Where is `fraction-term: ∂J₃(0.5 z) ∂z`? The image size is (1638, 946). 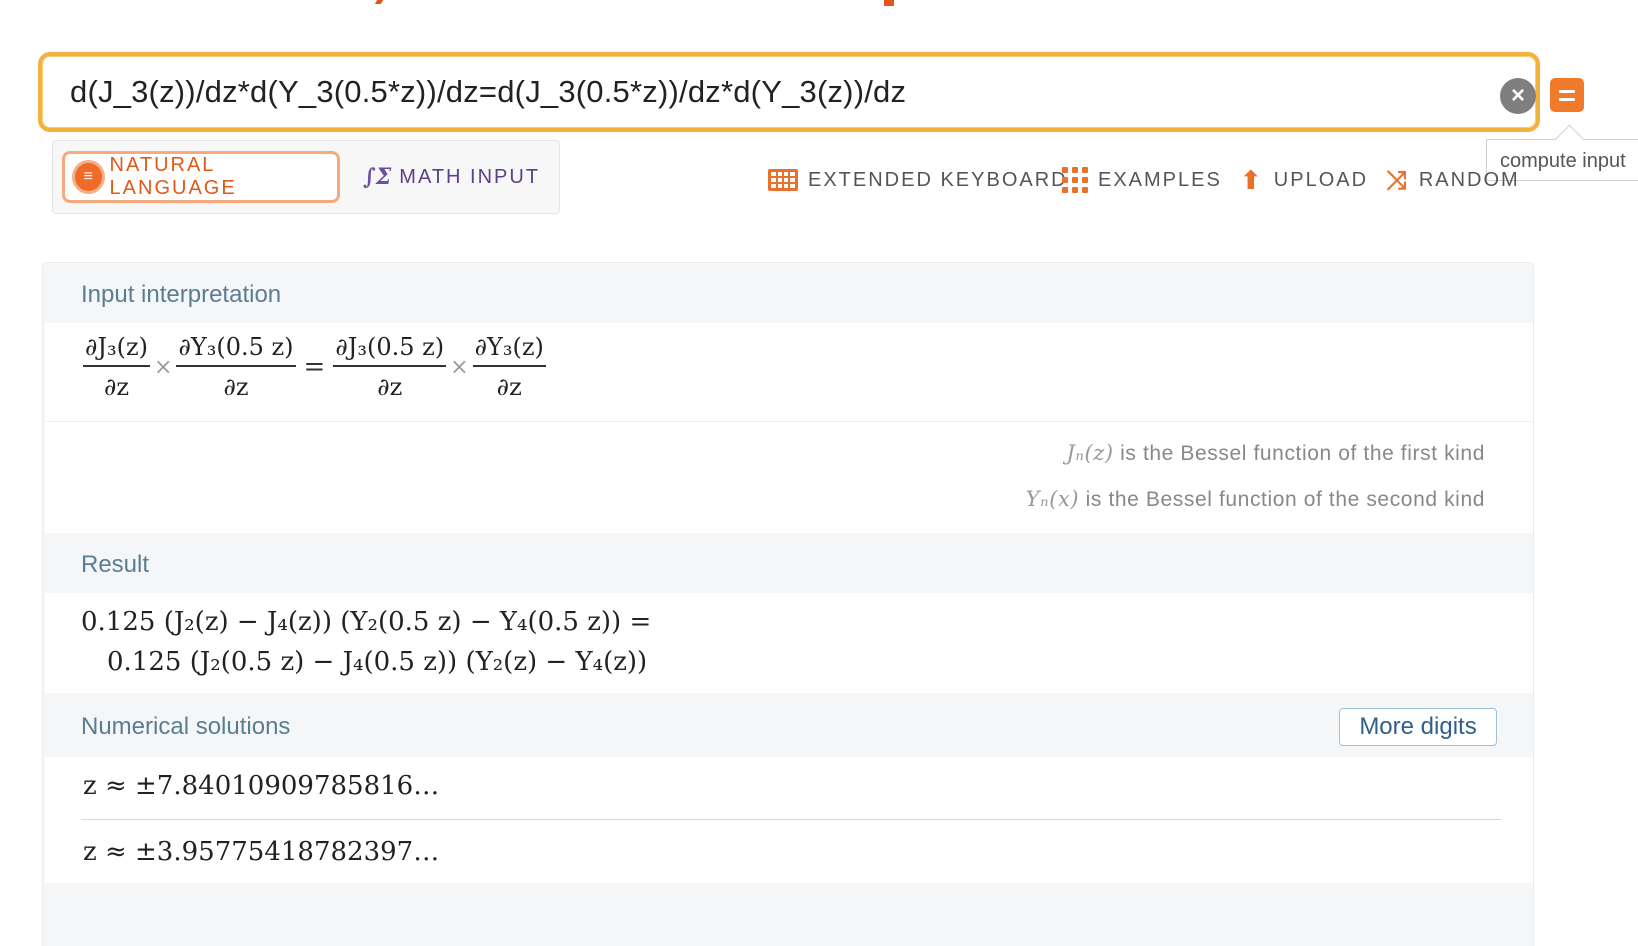 fraction-term: ∂J₃(0.5 z) ∂z is located at coordinates (390, 367).